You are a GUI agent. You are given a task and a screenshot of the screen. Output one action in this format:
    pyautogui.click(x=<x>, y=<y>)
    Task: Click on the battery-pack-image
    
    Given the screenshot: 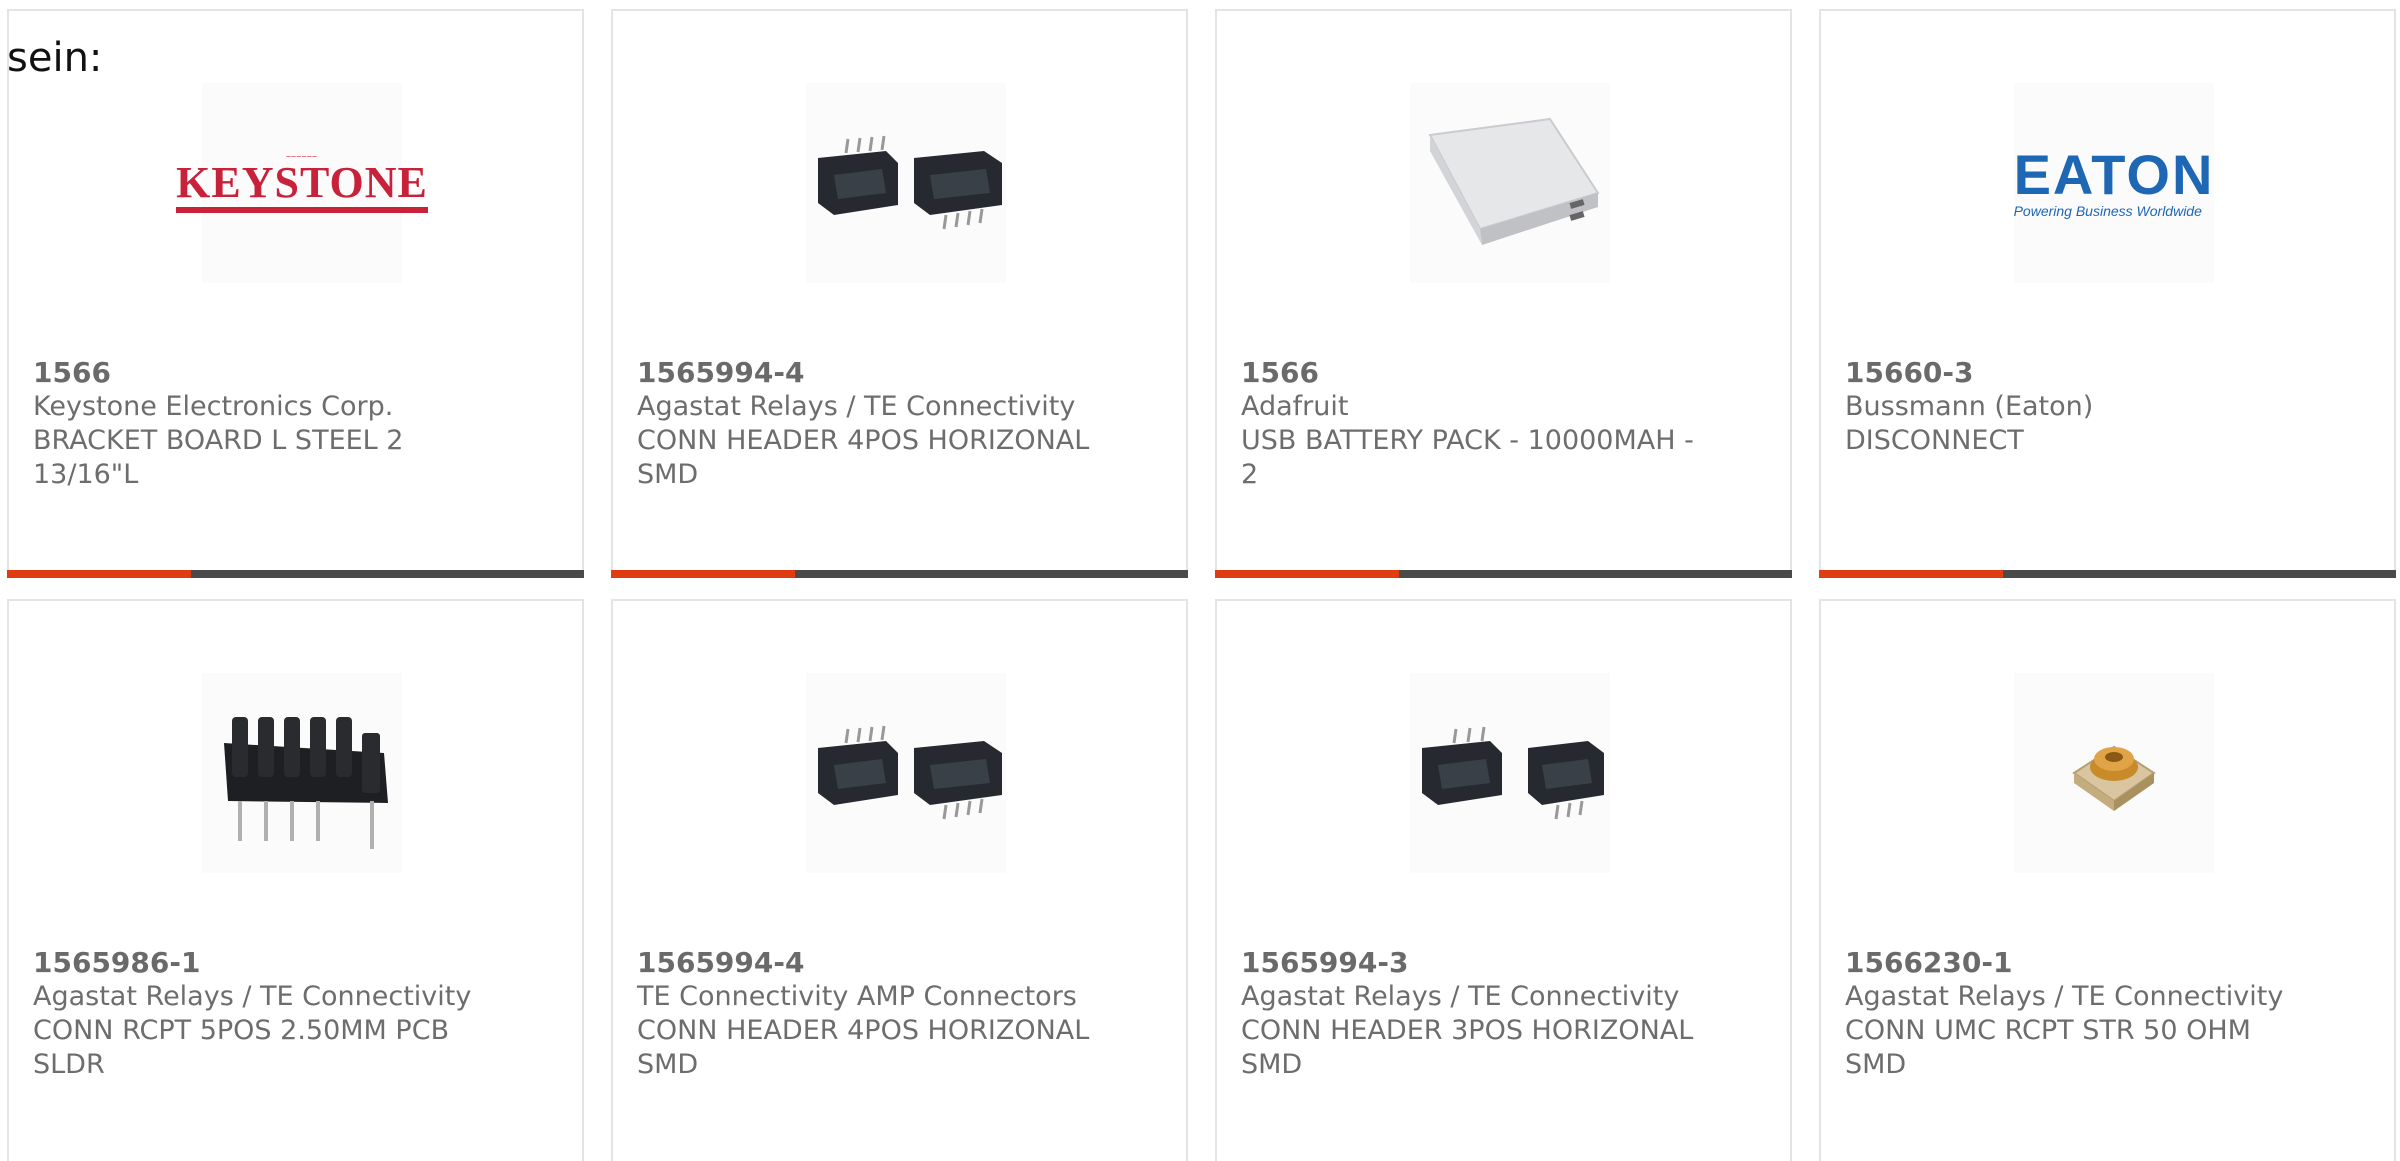 What is the action you would take?
    pyautogui.click(x=1510, y=183)
    